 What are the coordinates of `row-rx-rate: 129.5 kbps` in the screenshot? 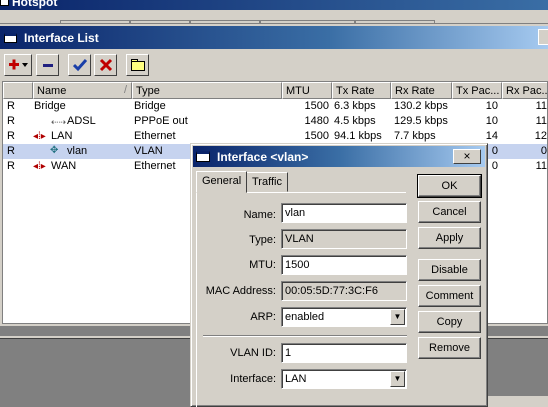 It's located at (421, 121).